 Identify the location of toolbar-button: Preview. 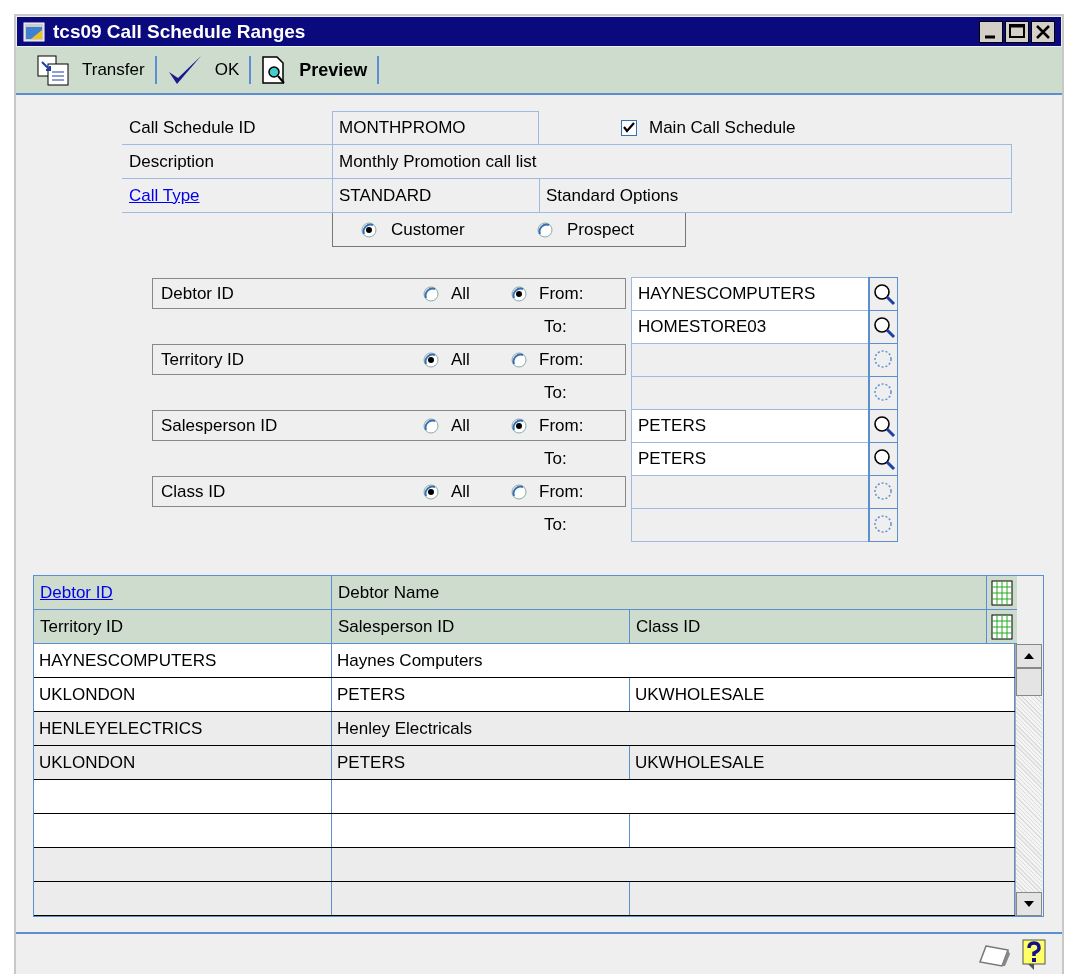
(314, 70).